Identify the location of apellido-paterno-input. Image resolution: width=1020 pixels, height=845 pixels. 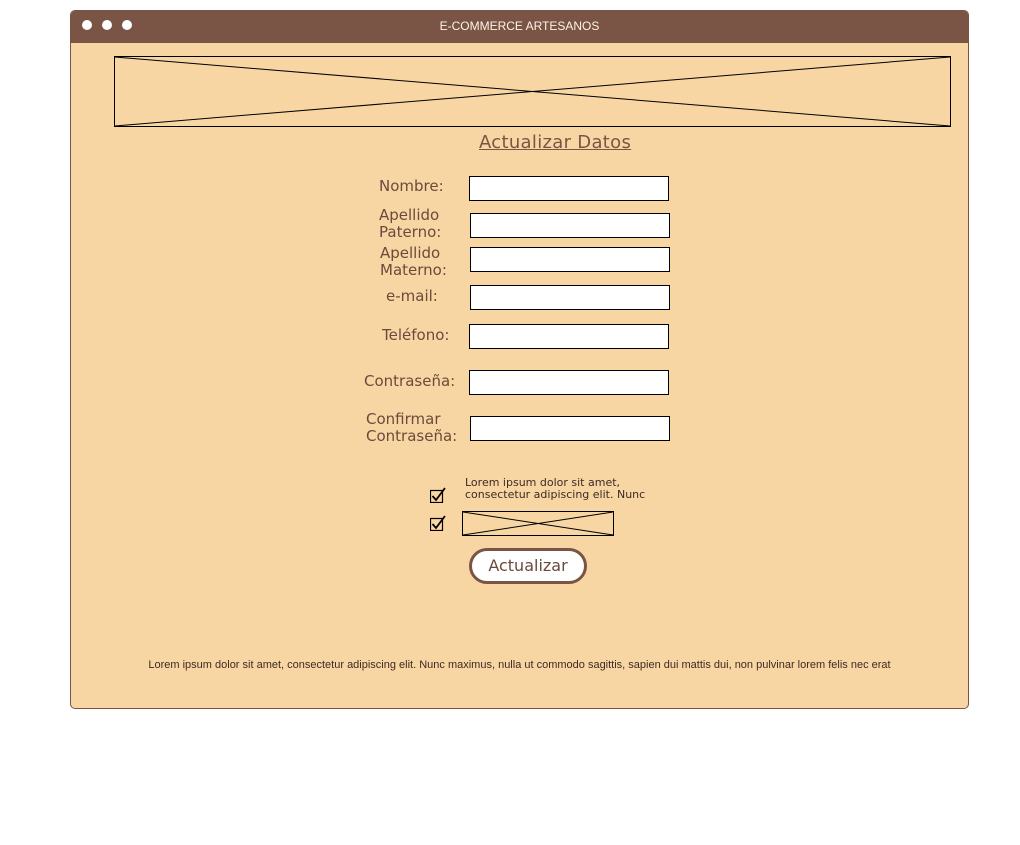
(570, 225).